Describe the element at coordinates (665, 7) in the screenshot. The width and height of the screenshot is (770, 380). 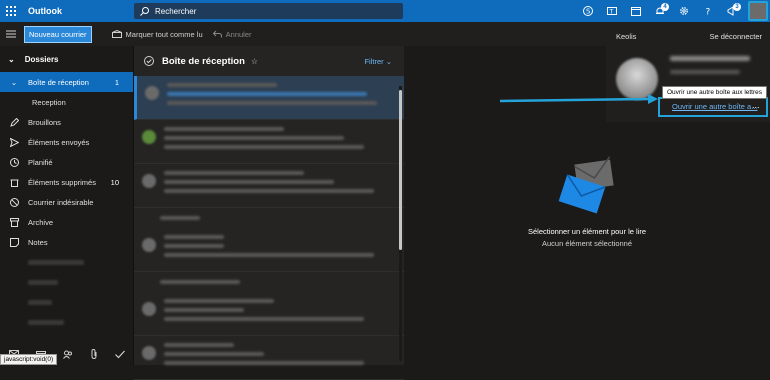
I see `notifications-badge: 4` at that location.